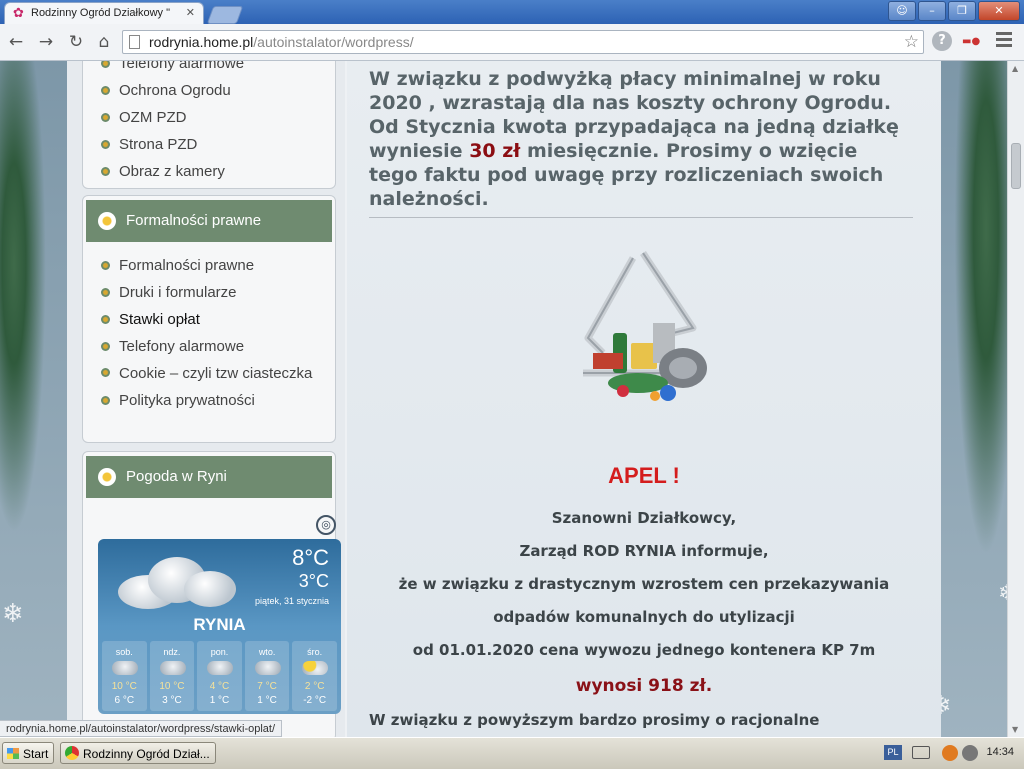  What do you see at coordinates (942, 41) in the screenshot?
I see `help-extension-icon: ?` at bounding box center [942, 41].